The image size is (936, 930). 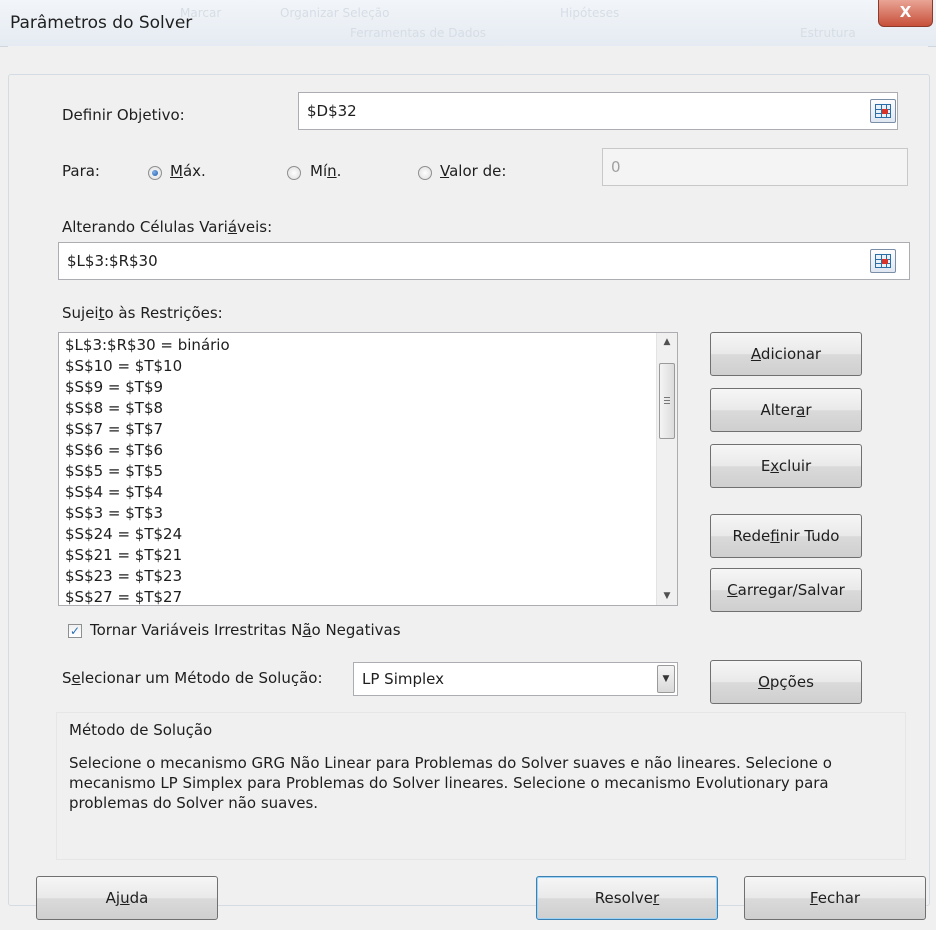 I want to click on dialog-title: Parâmetros do Solver, so click(x=101, y=23).